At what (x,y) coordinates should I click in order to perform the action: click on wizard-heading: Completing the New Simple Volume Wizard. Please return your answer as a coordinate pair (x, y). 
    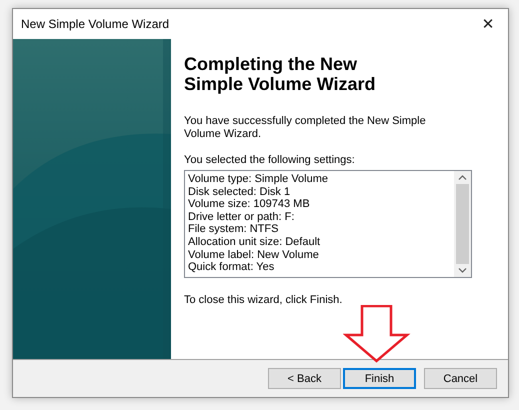
    Looking at the image, I should click on (280, 74).